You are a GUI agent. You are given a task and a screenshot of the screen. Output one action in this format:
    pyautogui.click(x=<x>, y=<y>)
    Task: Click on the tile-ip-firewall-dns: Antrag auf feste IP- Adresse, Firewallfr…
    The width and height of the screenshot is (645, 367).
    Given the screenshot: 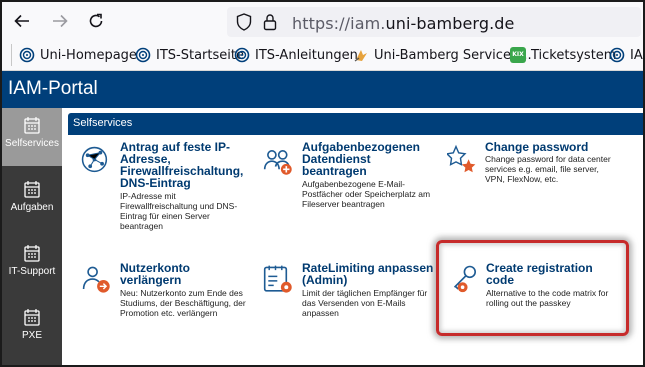 What is the action you would take?
    pyautogui.click(x=165, y=186)
    